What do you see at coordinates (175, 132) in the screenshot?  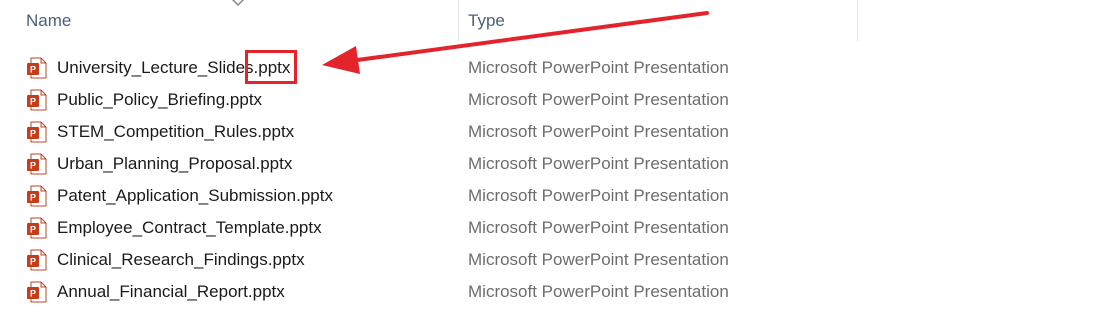 I see `file-name: STEM_Competition_Rules.pptx` at bounding box center [175, 132].